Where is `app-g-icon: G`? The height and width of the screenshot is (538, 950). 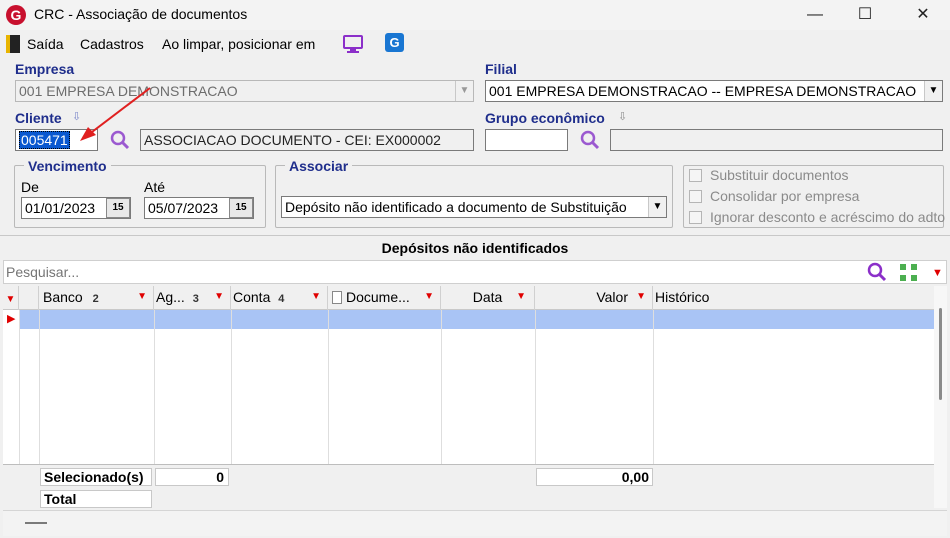 app-g-icon: G is located at coordinates (394, 42).